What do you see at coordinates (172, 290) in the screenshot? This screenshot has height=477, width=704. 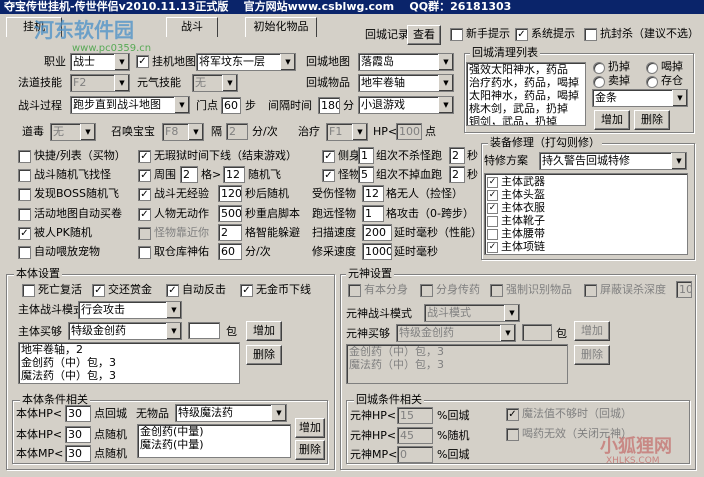 I see `counter-checkbox: ✓` at bounding box center [172, 290].